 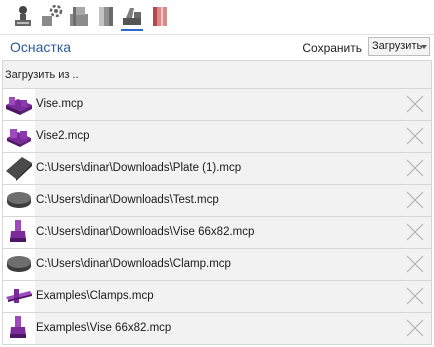 What do you see at coordinates (133, 264) in the screenshot?
I see `list-item-name: C:\Users\dinar\Downloads\Clamp.mcp` at bounding box center [133, 264].